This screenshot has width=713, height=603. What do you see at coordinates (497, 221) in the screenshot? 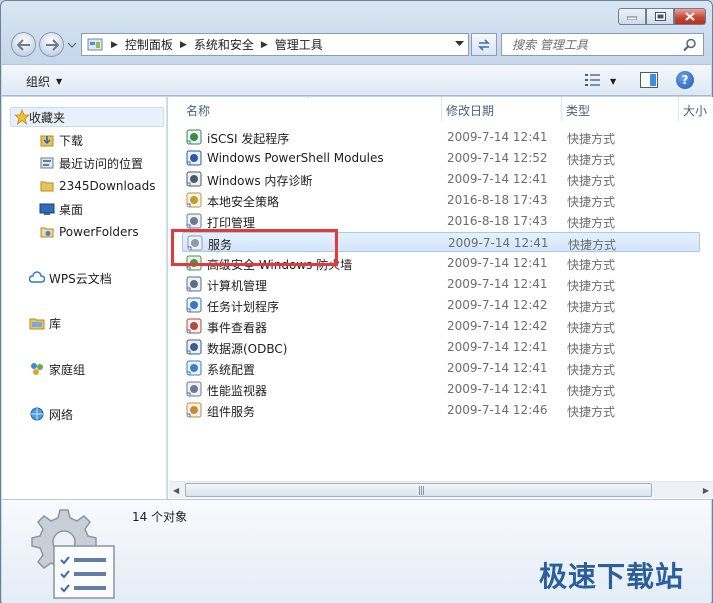
I see `file-date: 2016-8-18 17:43` at bounding box center [497, 221].